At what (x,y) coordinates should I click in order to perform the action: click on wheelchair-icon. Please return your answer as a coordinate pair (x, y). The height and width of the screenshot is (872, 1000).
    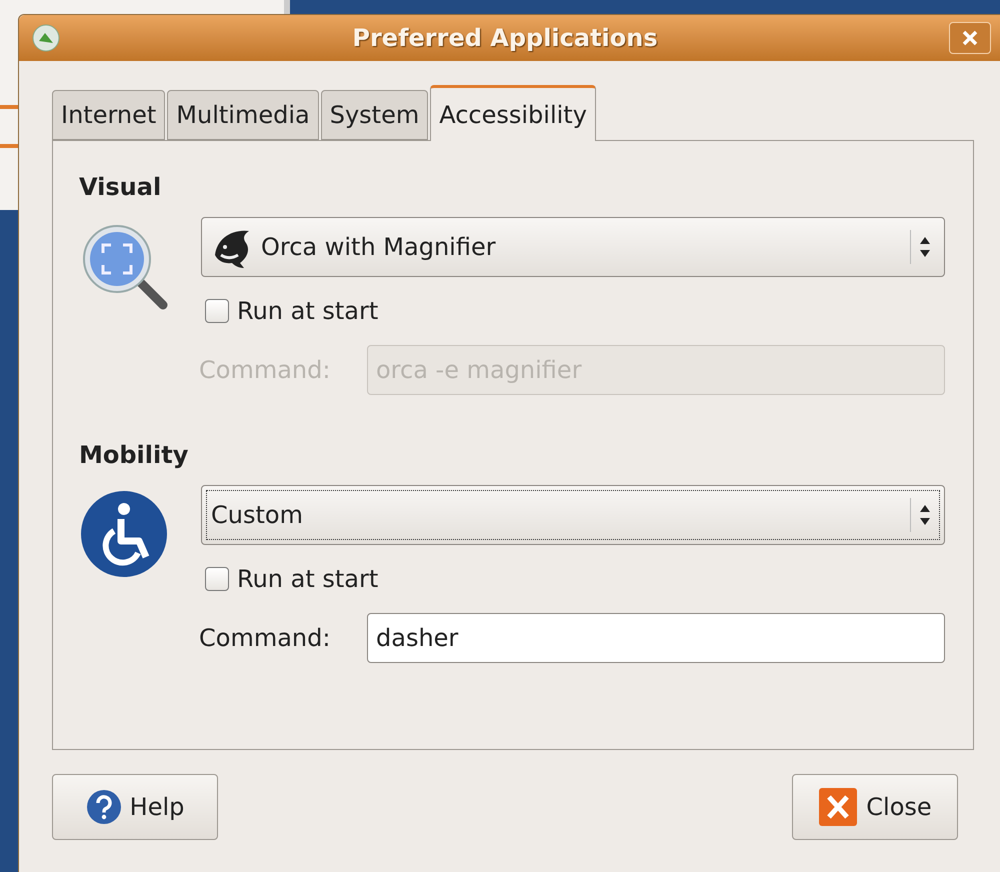
    Looking at the image, I should click on (124, 534).